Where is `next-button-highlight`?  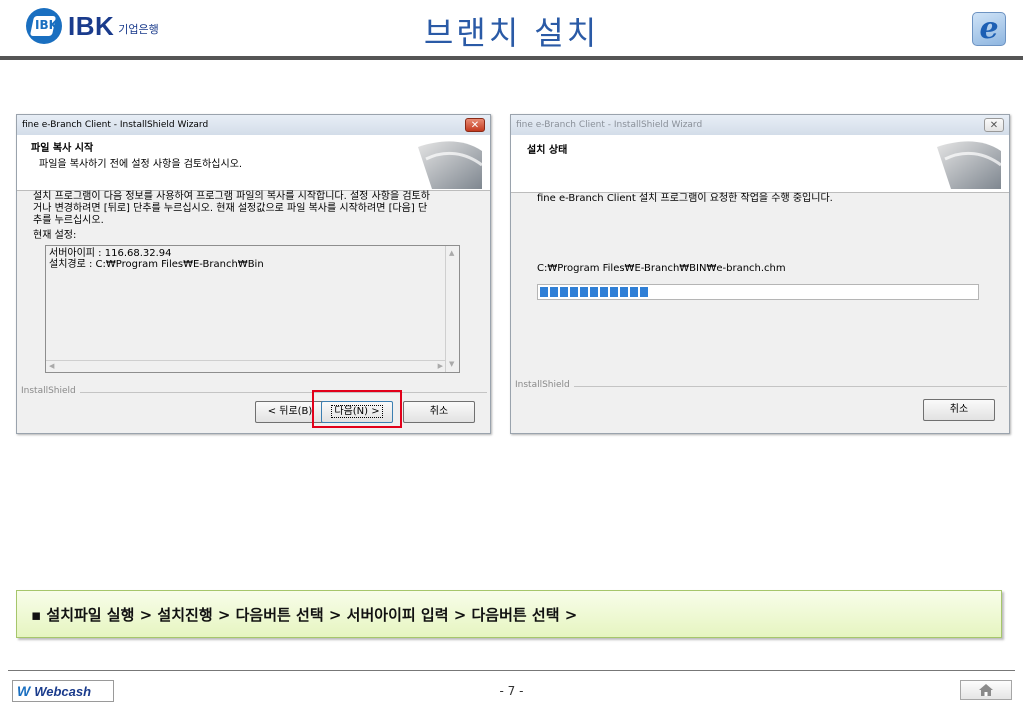
next-button-highlight is located at coordinates (357, 409).